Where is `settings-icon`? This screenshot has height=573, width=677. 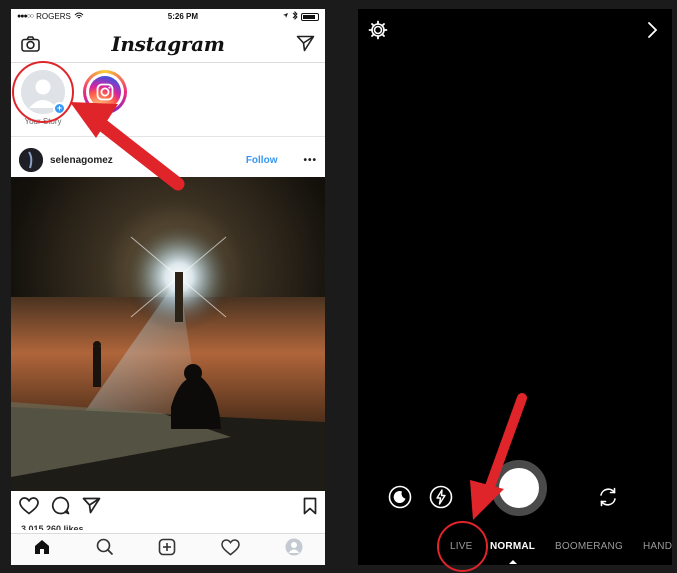
settings-icon is located at coordinates (378, 30).